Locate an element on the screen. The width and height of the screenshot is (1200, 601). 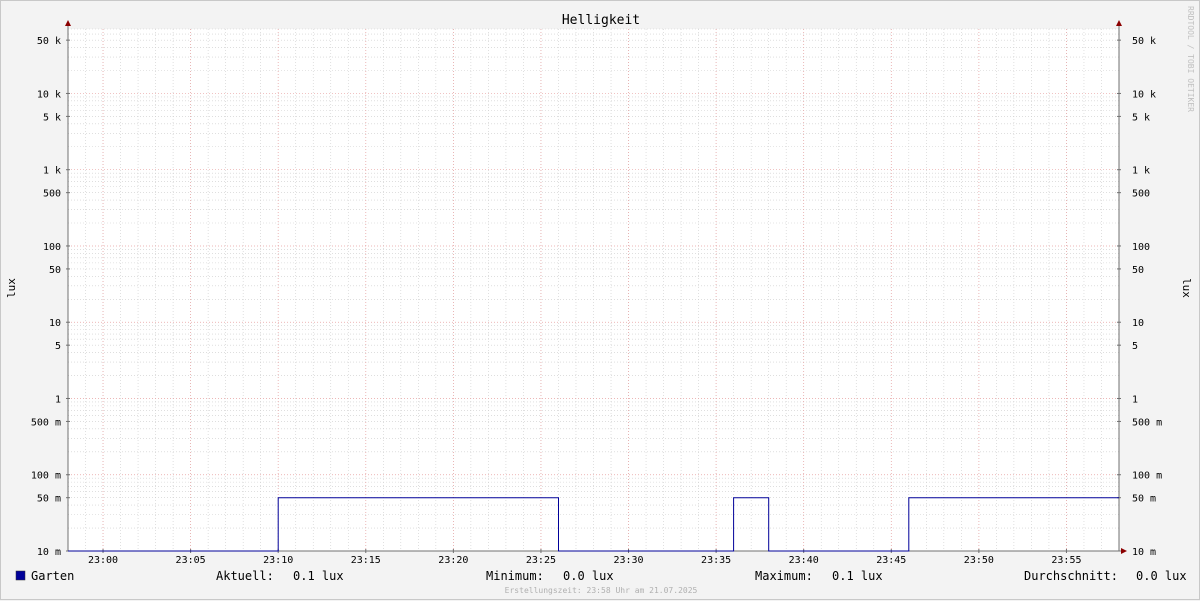
legend-current-value: 0.1 lux is located at coordinates (318, 576).